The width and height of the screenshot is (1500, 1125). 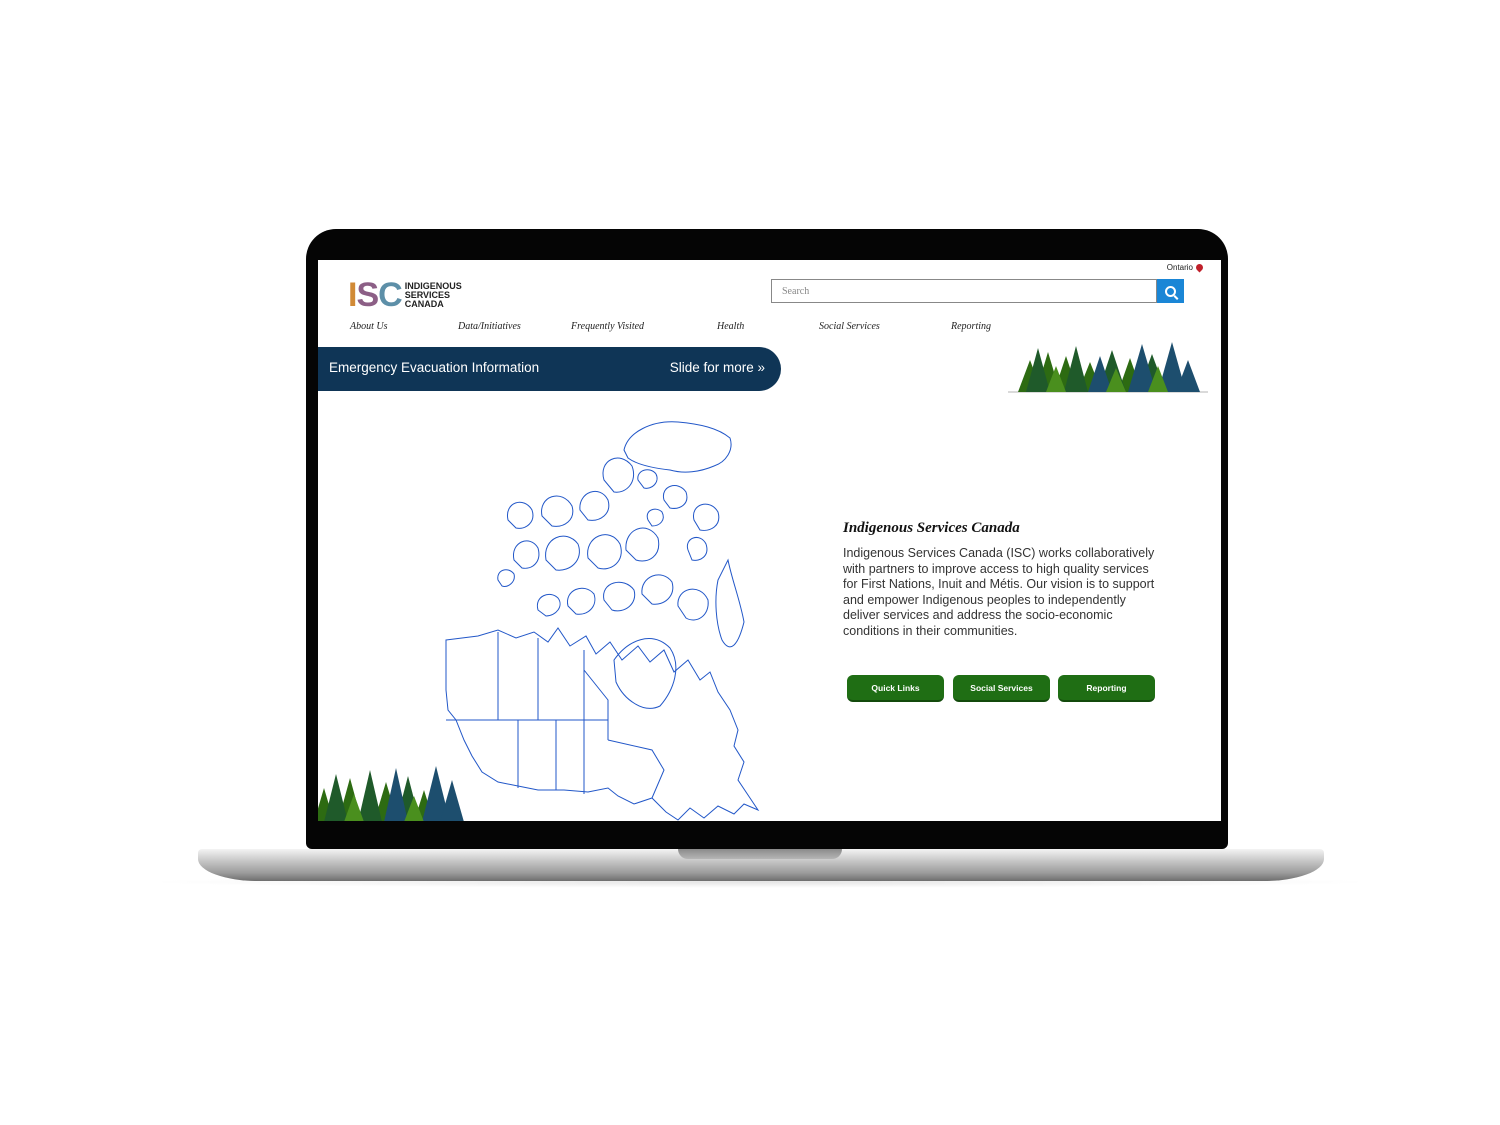 What do you see at coordinates (390, 295) in the screenshot?
I see `logo-letter-c: C` at bounding box center [390, 295].